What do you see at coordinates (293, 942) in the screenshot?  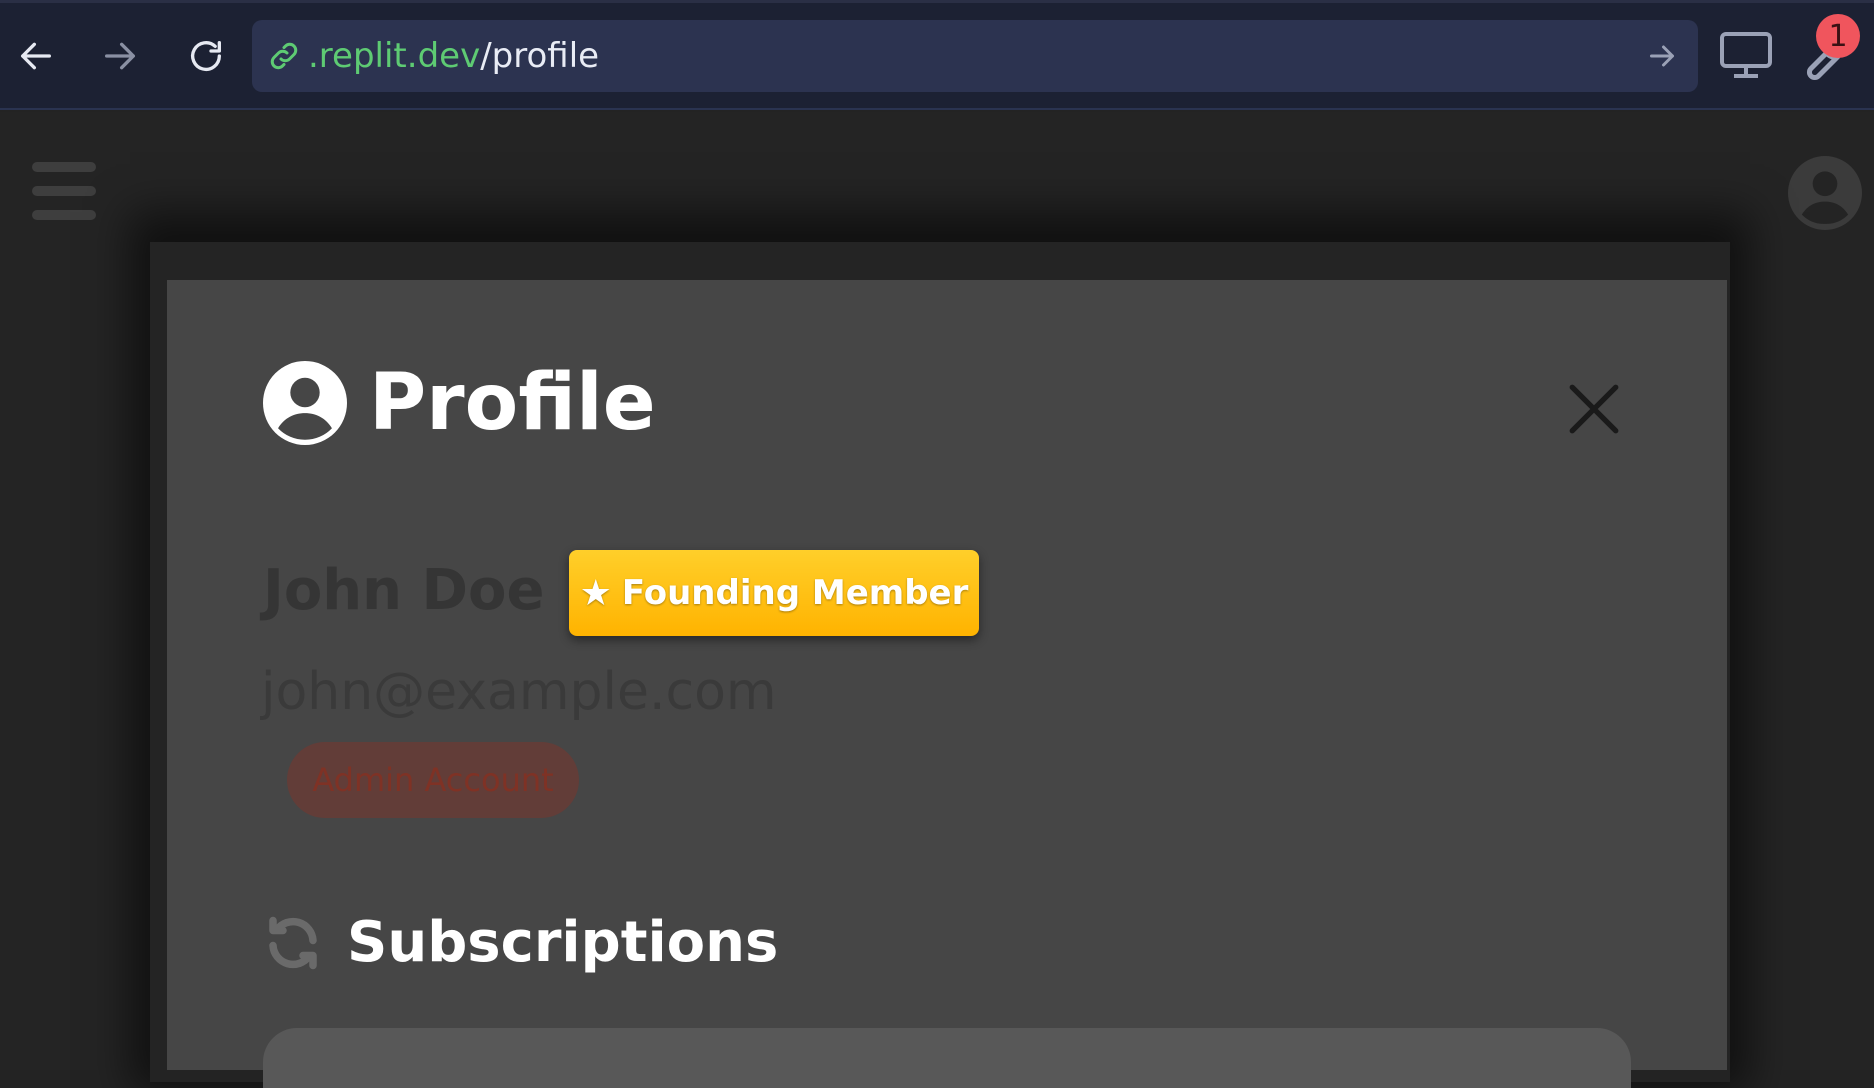 I see `sync-icon` at bounding box center [293, 942].